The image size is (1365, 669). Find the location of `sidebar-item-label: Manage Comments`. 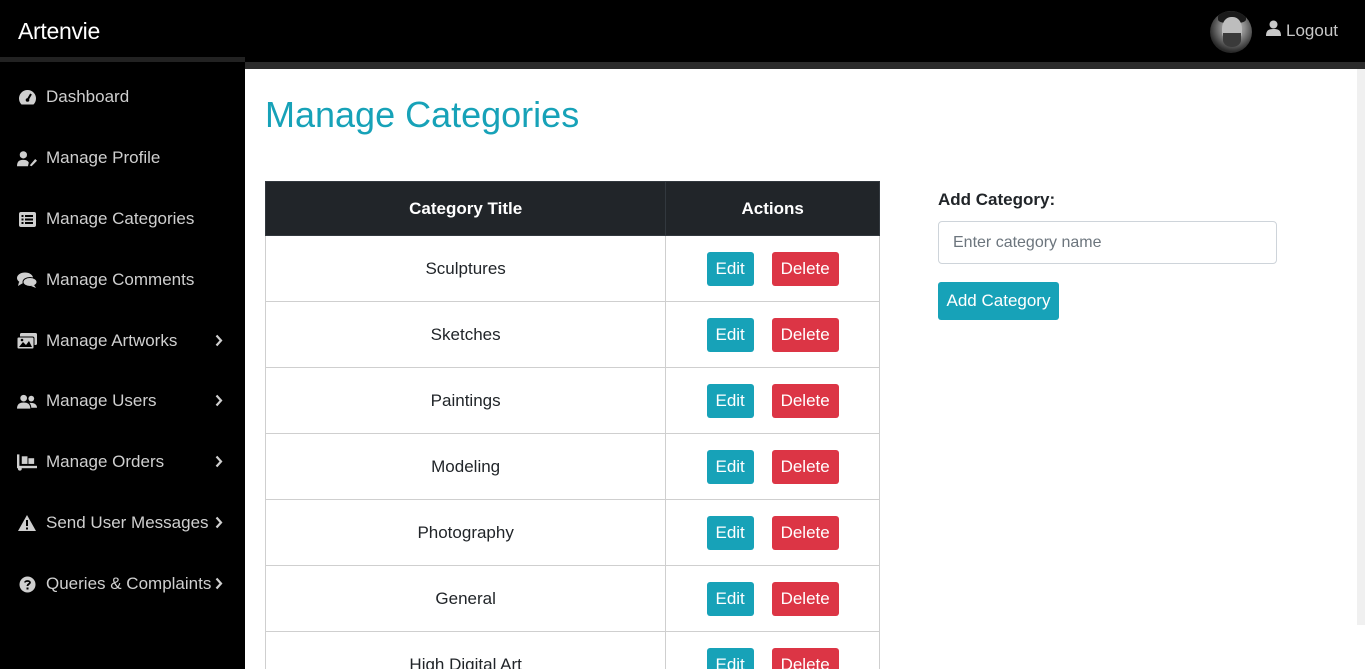

sidebar-item-label: Manage Comments is located at coordinates (120, 279).